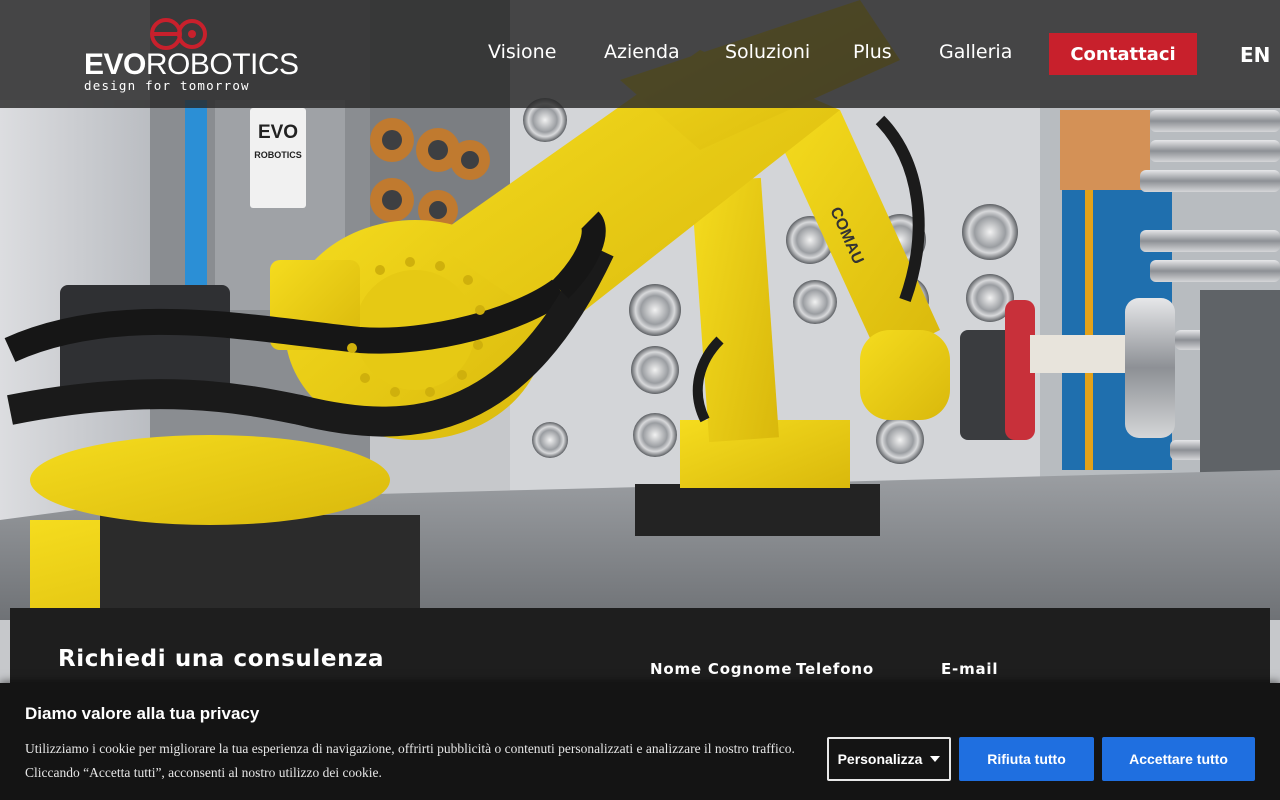 The height and width of the screenshot is (800, 1280). I want to click on field-label-name: Nome Cognome, so click(721, 669).